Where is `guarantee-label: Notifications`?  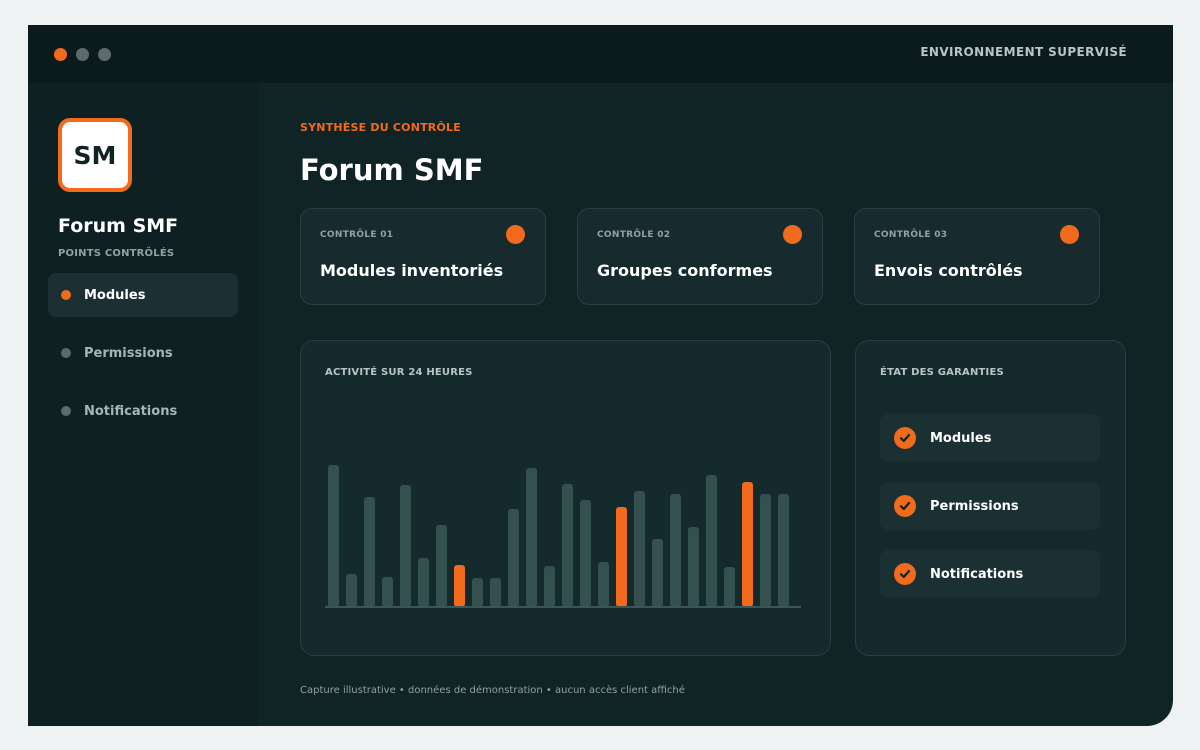 guarantee-label: Notifications is located at coordinates (977, 574).